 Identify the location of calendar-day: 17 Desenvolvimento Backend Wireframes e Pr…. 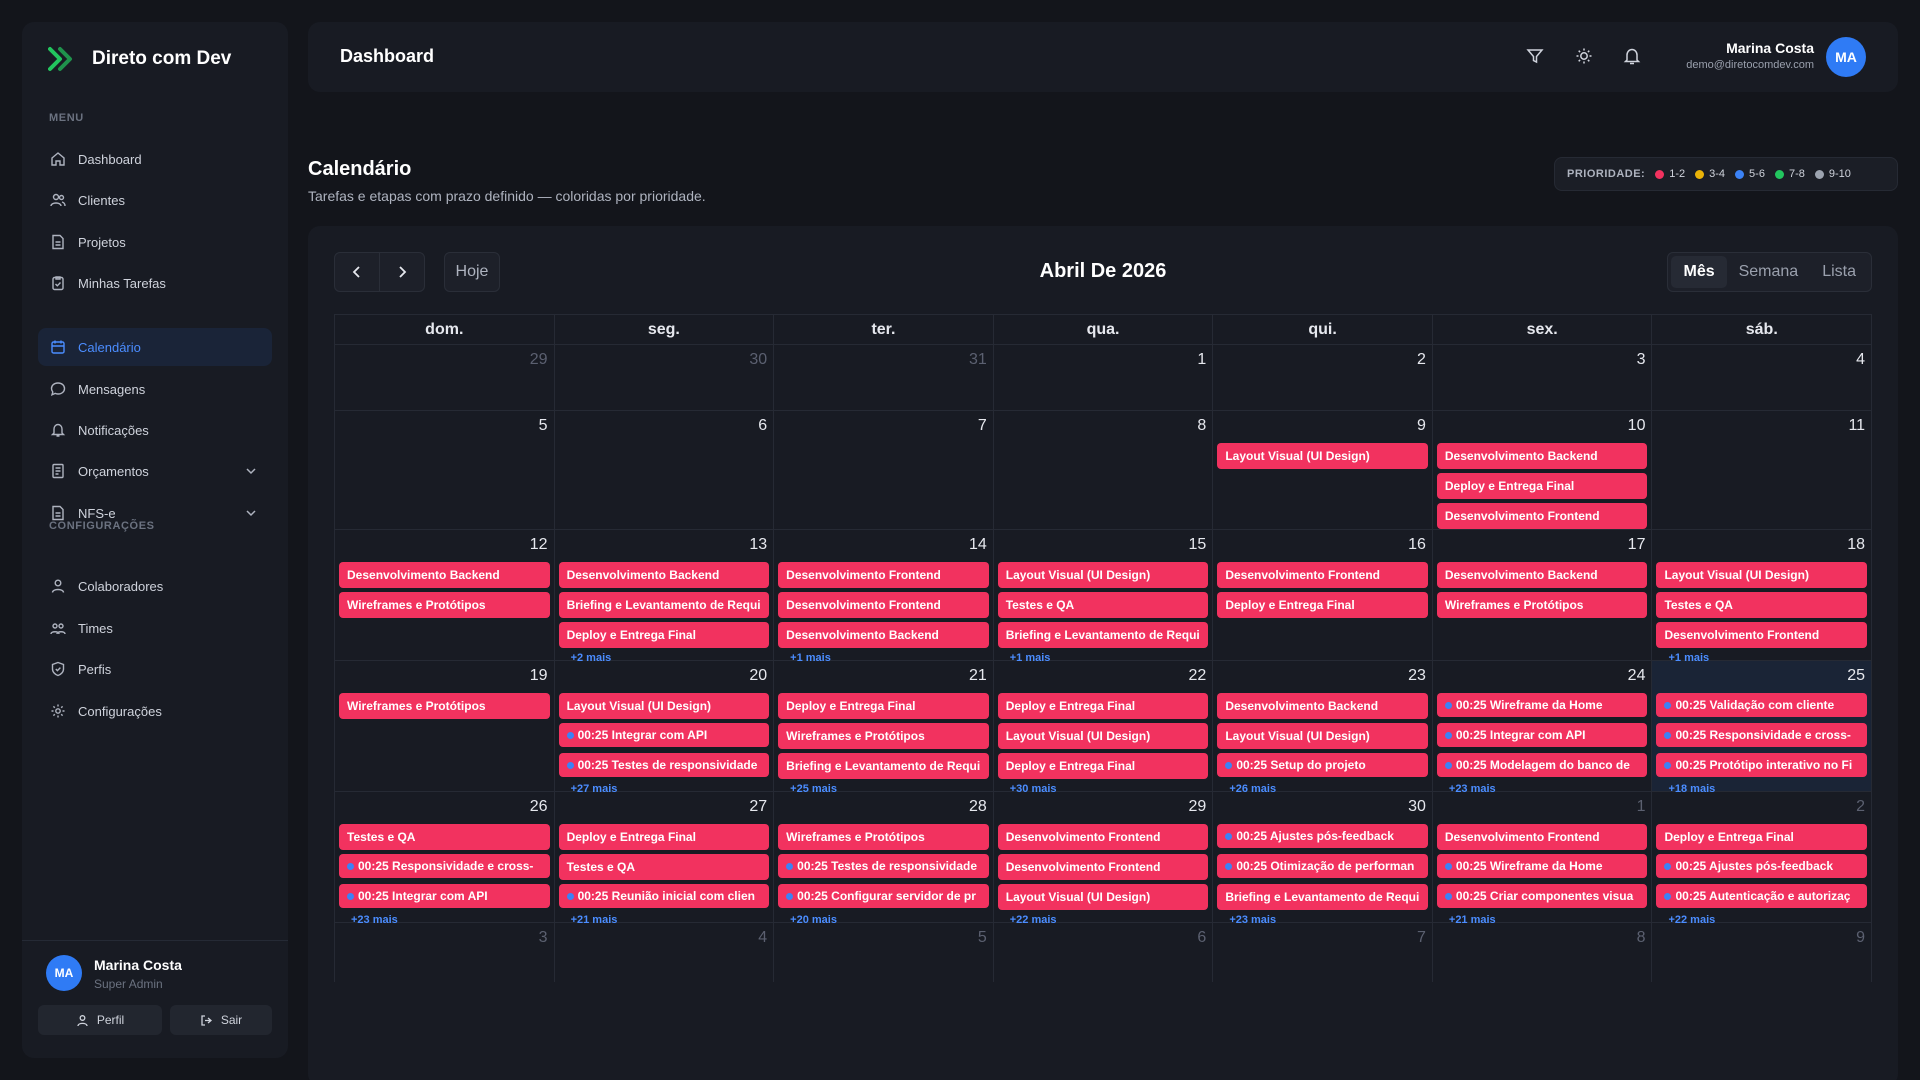
(1541, 595).